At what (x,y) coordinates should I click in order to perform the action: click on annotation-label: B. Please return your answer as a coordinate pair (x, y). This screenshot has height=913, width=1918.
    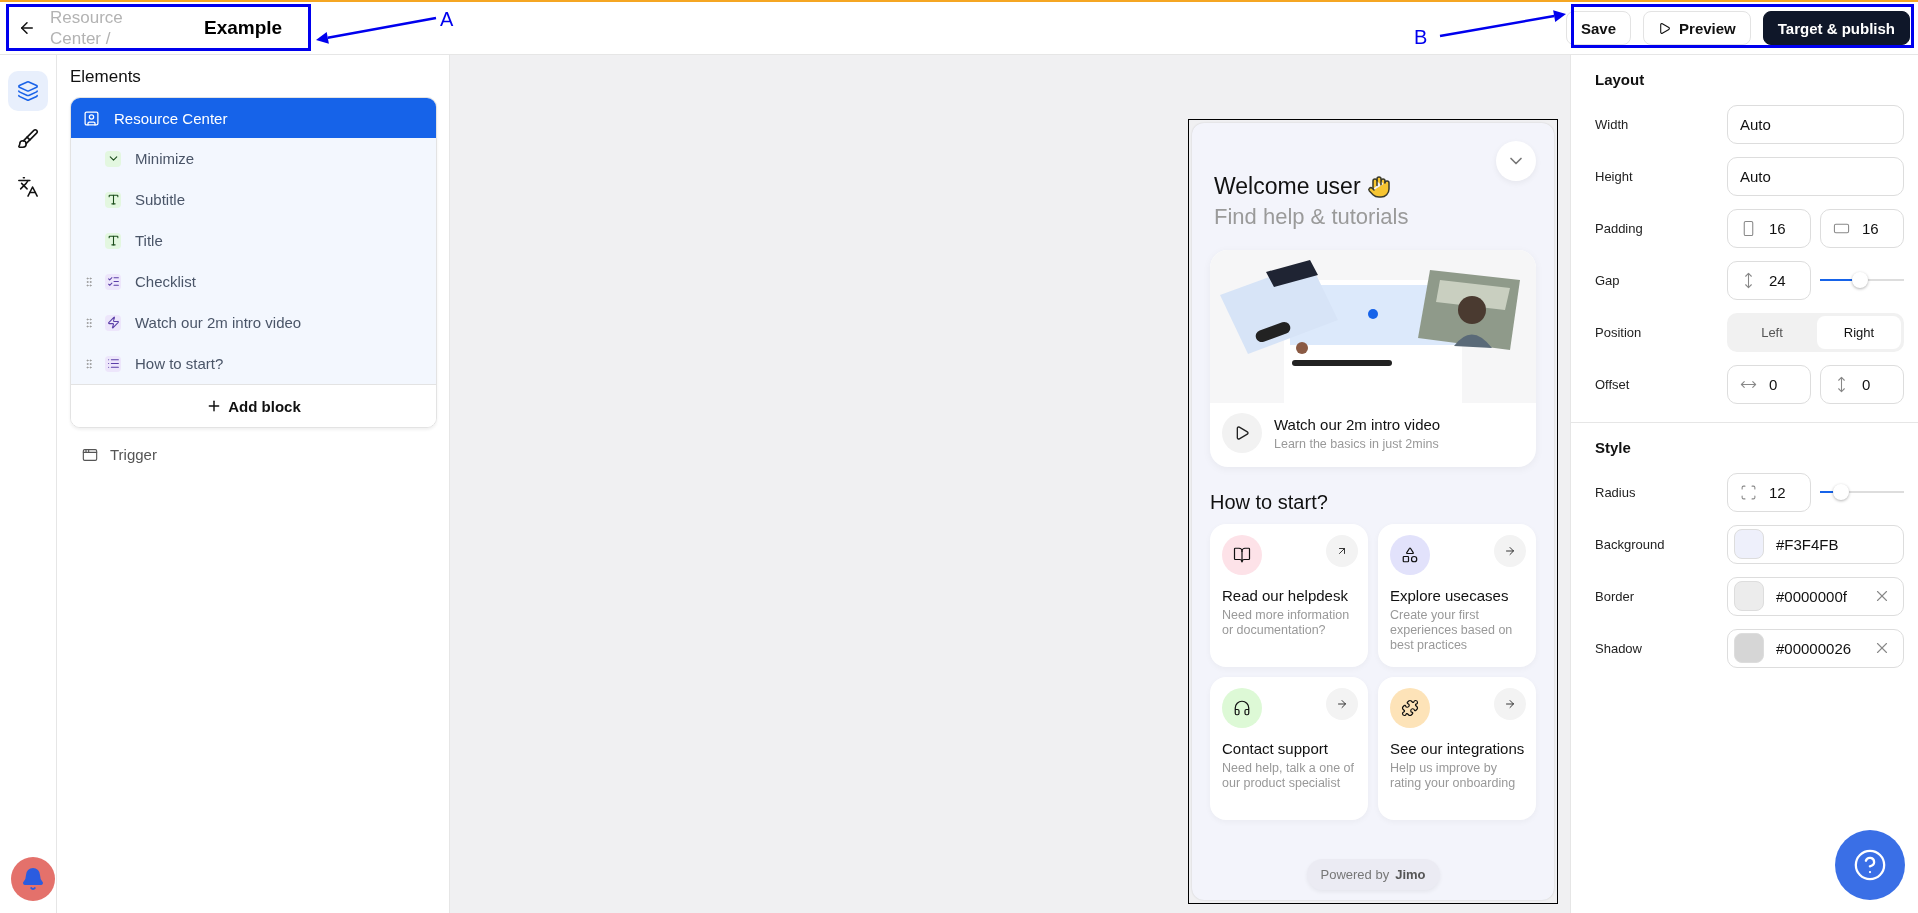
    Looking at the image, I should click on (1421, 37).